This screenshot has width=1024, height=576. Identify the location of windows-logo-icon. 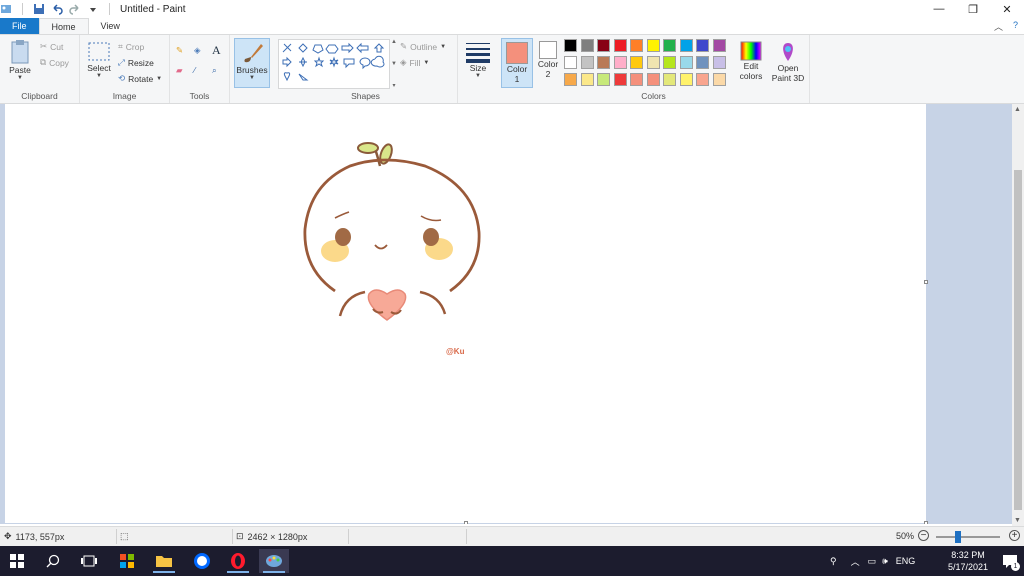
(17, 561).